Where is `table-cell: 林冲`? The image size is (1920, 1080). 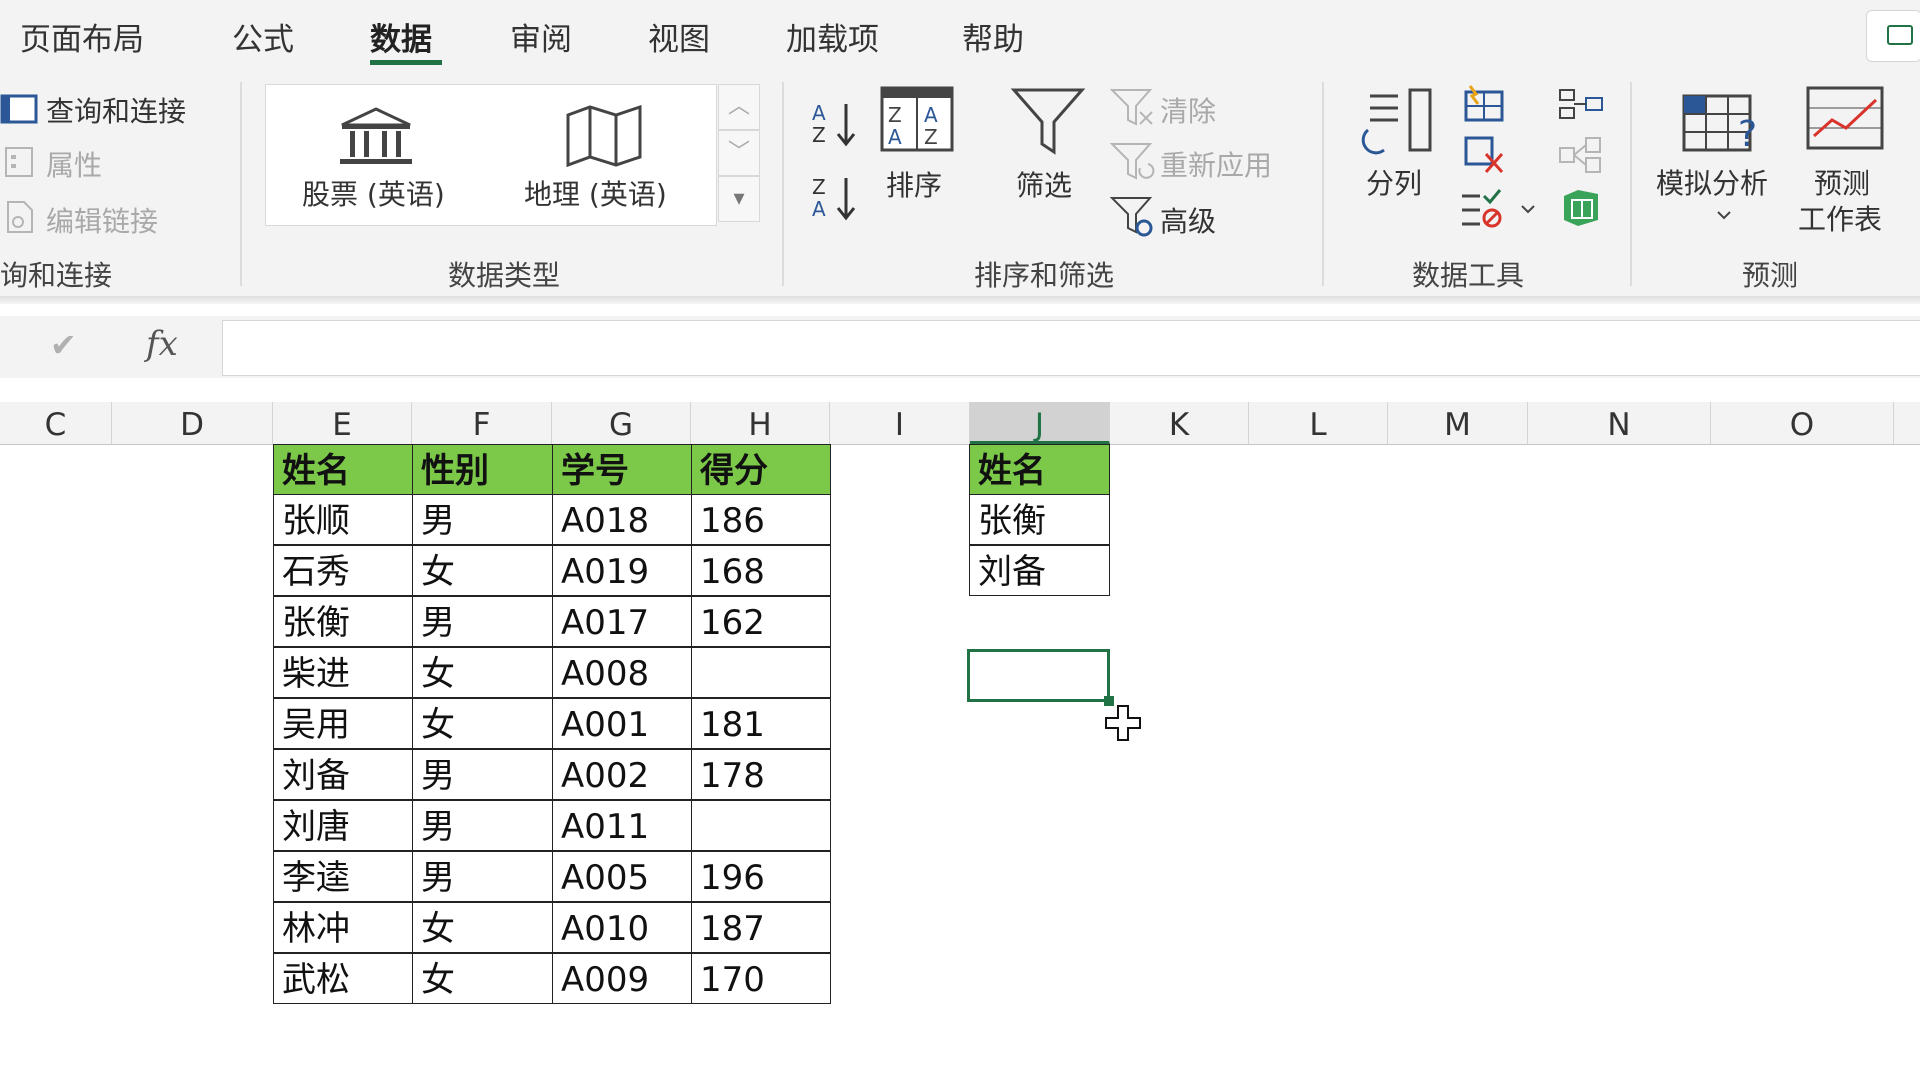 table-cell: 林冲 is located at coordinates (343, 927).